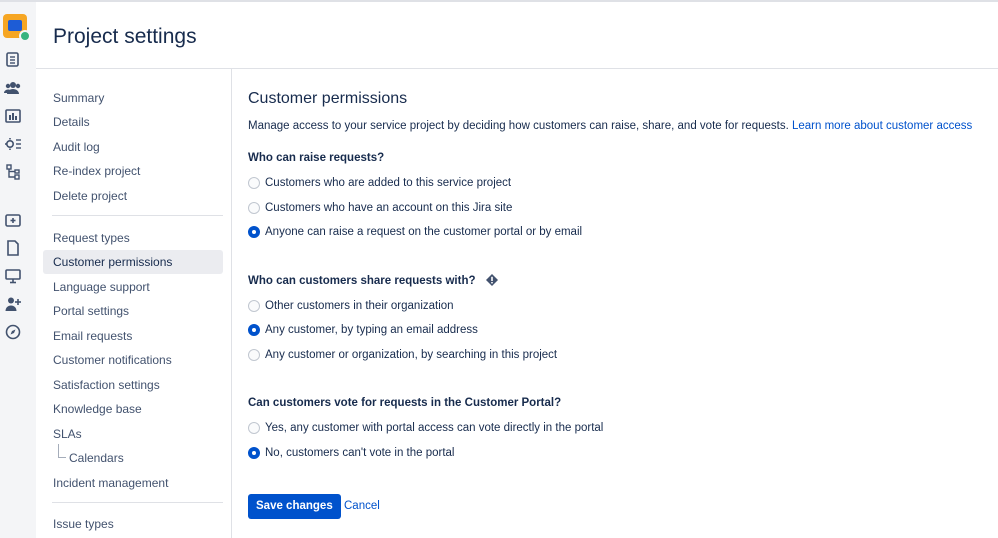 This screenshot has height=538, width=998. I want to click on share-option-label: Any customer, by typing an email address, so click(371, 330).